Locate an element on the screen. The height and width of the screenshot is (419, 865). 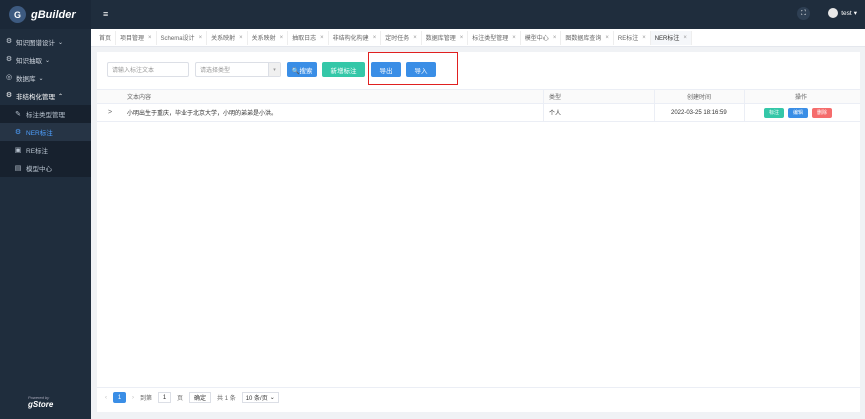
col-header-text: 文本内容 is located at coordinates (139, 98).